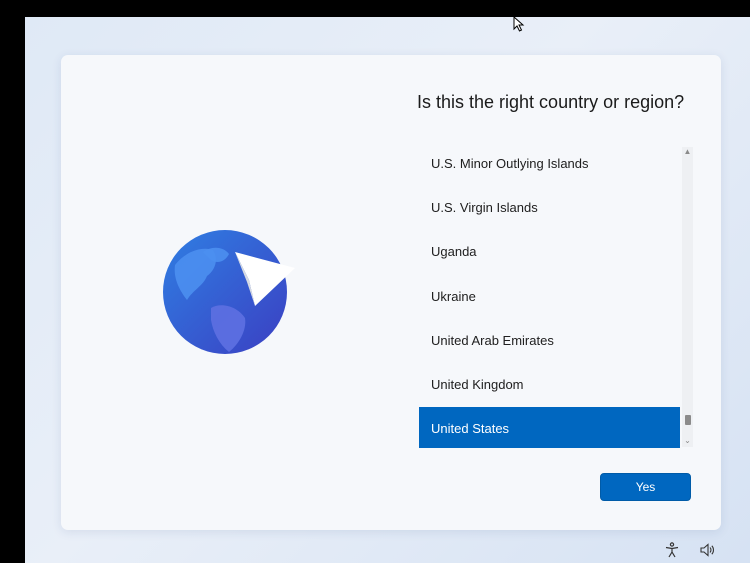  Describe the element at coordinates (549, 163) in the screenshot. I see `country-option: U.S. Minor Outlying Islands` at that location.